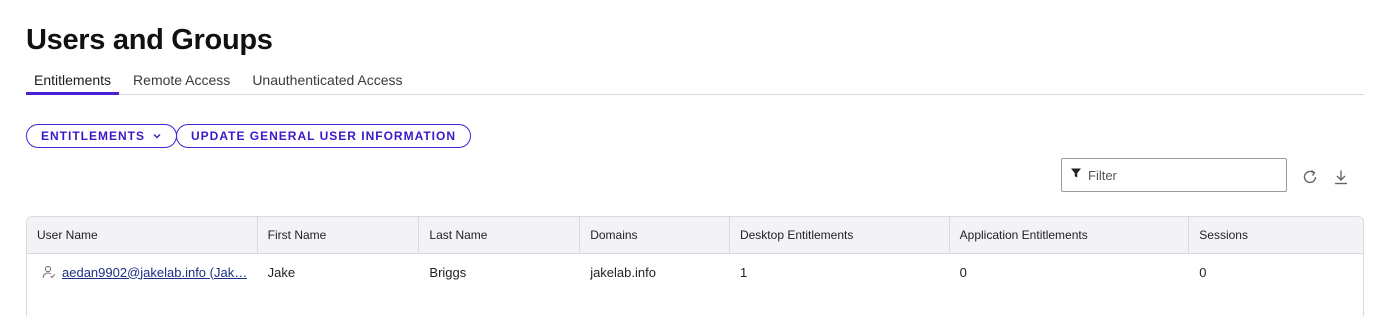 Image resolution: width=1380 pixels, height=316 pixels. Describe the element at coordinates (500, 235) in the screenshot. I see `column-header-last-name: Last Name` at that location.